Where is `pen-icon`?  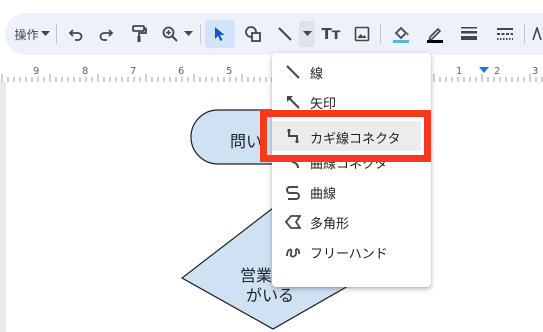 pen-icon is located at coordinates (435, 35).